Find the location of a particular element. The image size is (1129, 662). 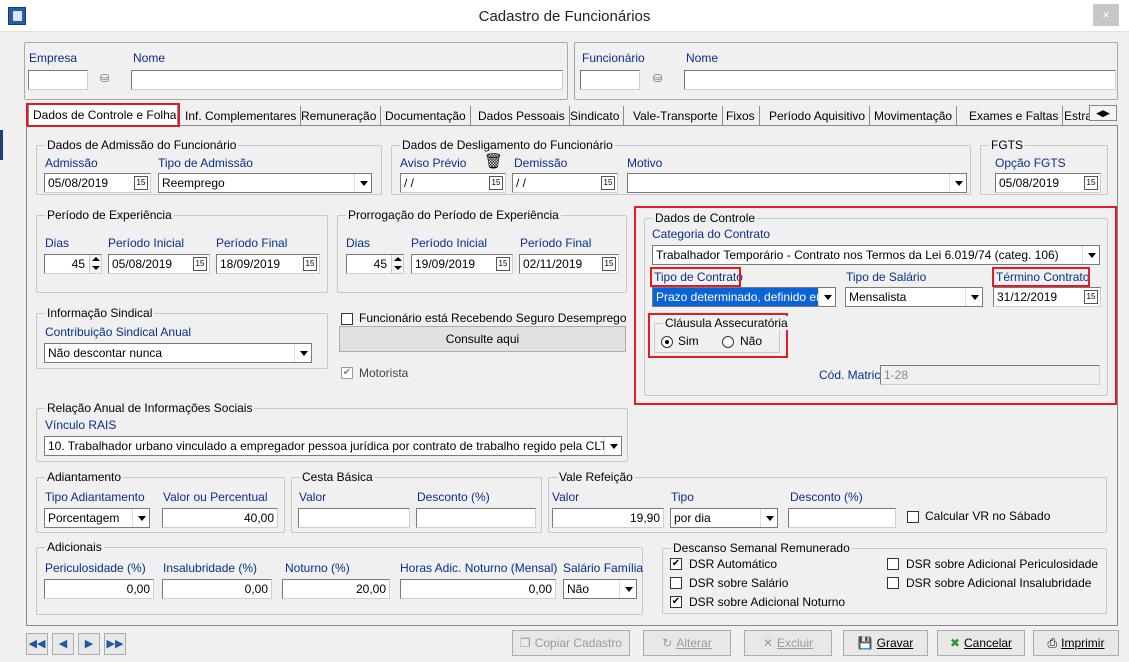

dsr-salario-label: DSR sobre Salário is located at coordinates (739, 583).